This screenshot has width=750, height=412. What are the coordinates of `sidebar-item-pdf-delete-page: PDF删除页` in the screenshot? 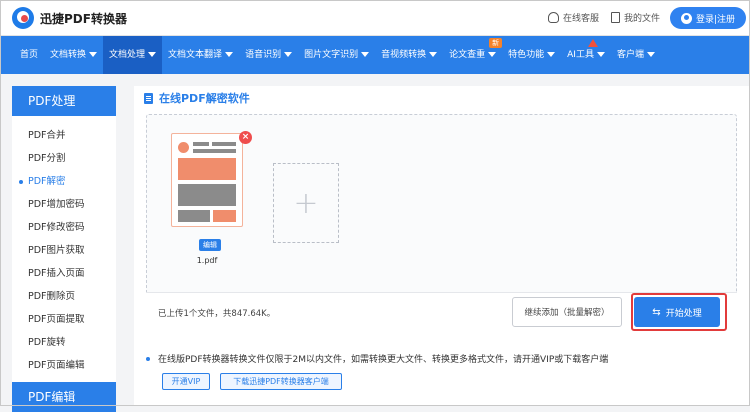 It's located at (64, 296).